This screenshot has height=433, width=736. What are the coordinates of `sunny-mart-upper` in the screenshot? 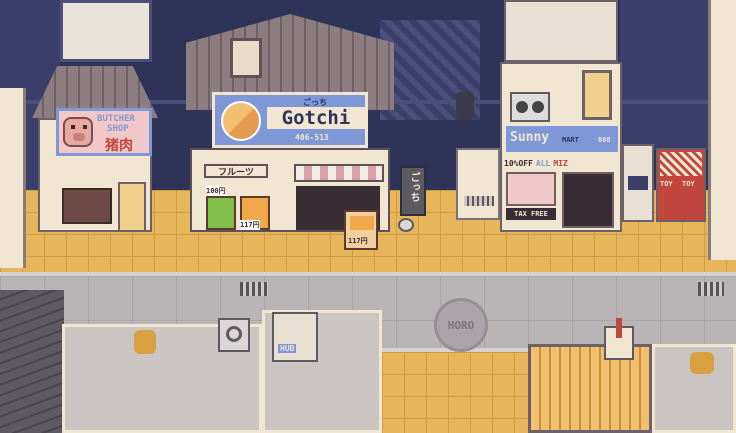 It's located at (561, 31).